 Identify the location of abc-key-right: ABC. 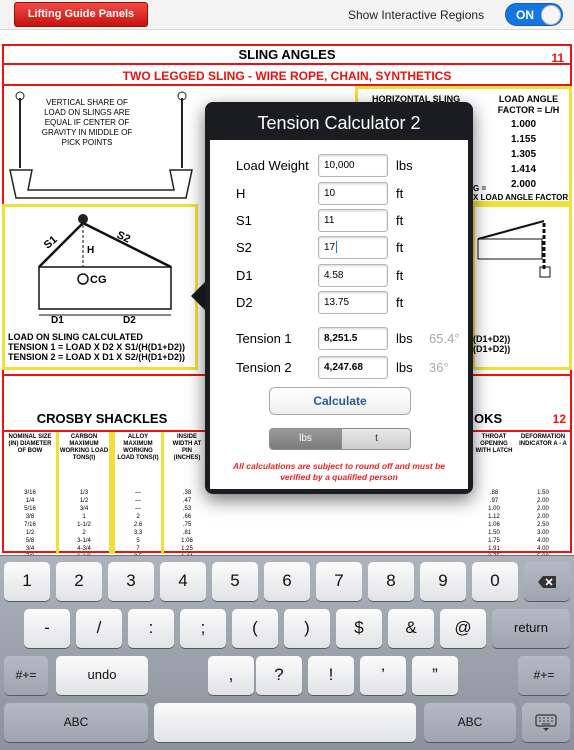
(470, 722).